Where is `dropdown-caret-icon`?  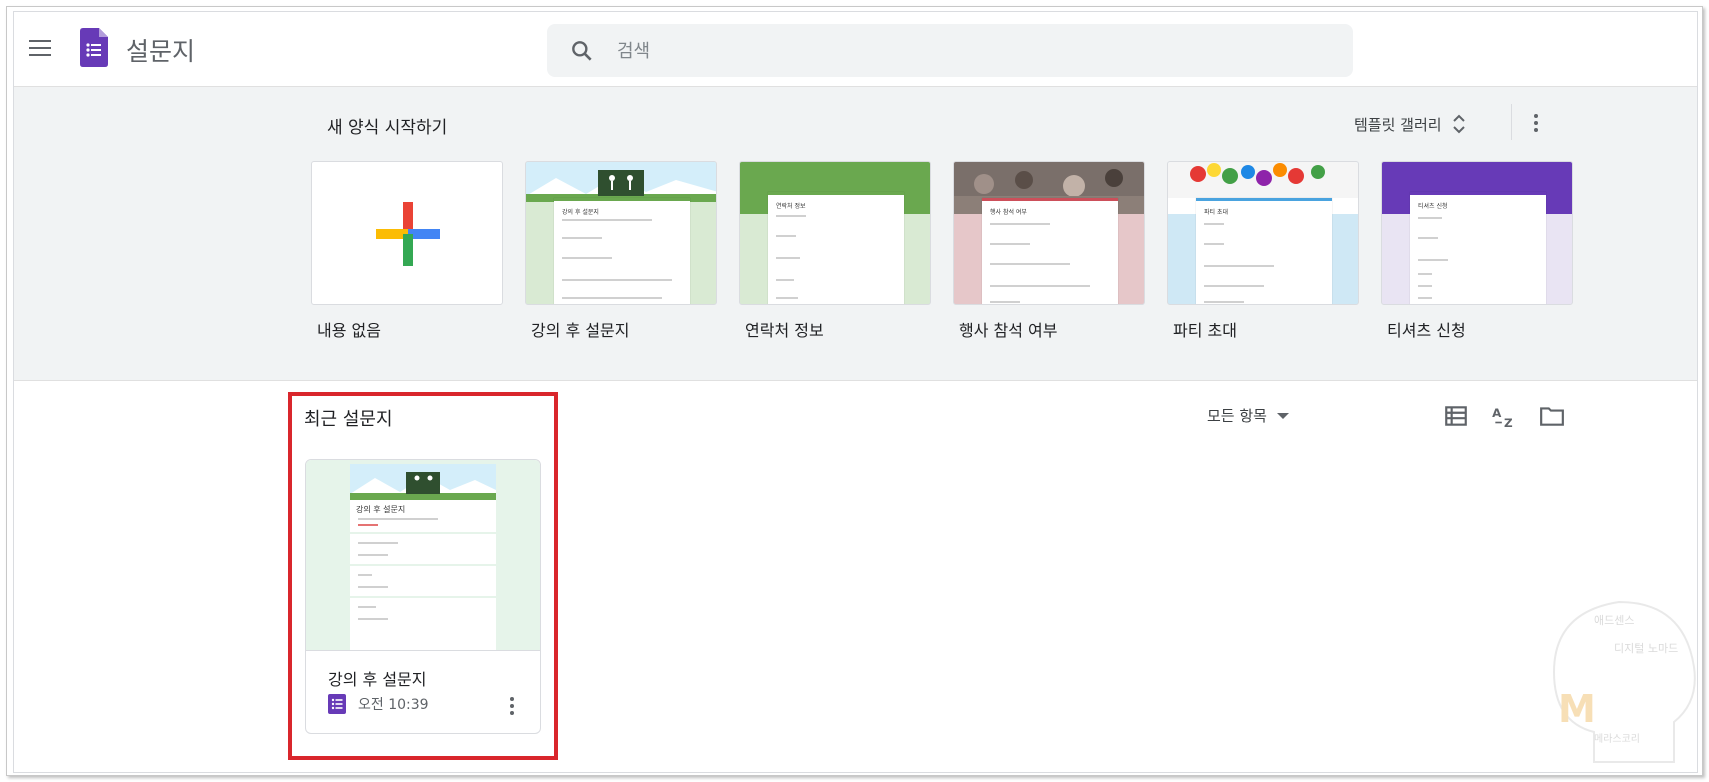 dropdown-caret-icon is located at coordinates (1282, 415).